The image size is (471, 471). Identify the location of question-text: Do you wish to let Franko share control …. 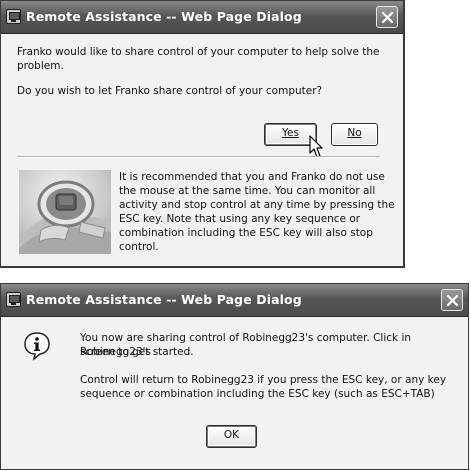
(170, 91).